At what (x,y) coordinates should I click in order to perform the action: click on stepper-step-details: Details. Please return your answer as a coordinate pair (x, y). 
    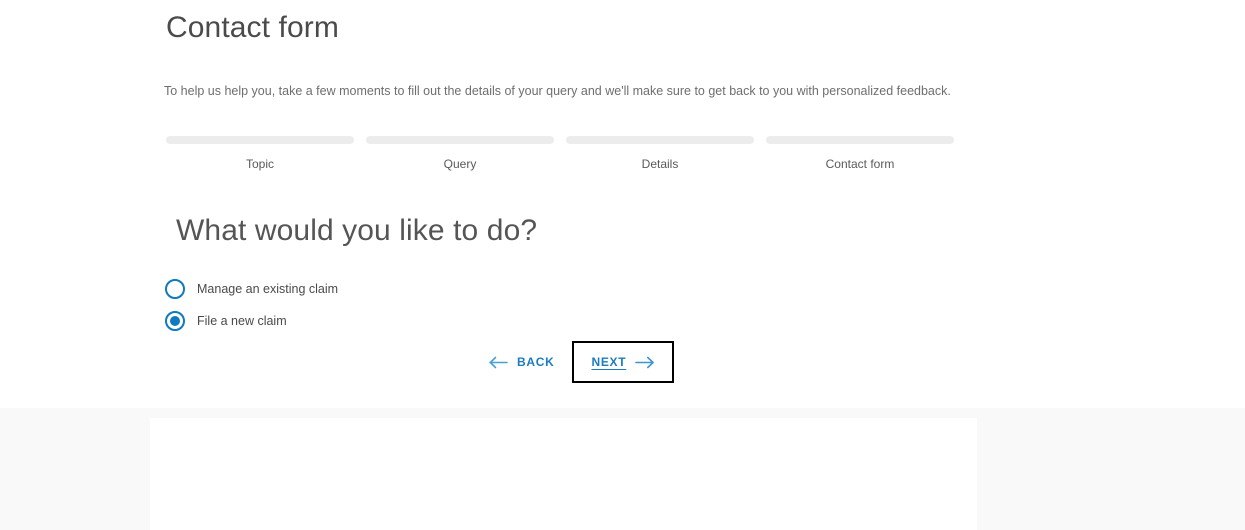
    Looking at the image, I should click on (660, 154).